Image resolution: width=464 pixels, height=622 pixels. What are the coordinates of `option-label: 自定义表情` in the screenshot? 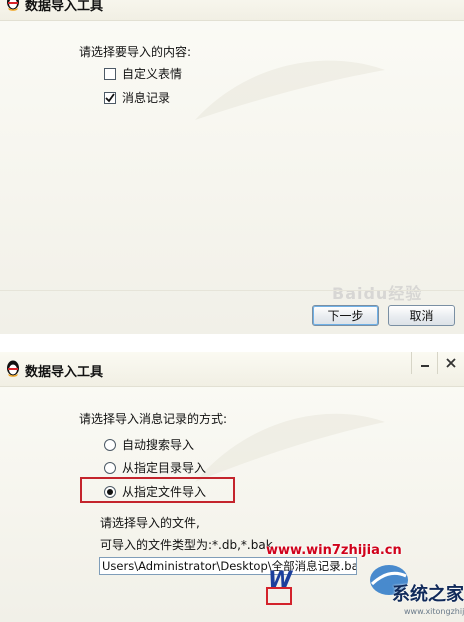 It's located at (152, 74).